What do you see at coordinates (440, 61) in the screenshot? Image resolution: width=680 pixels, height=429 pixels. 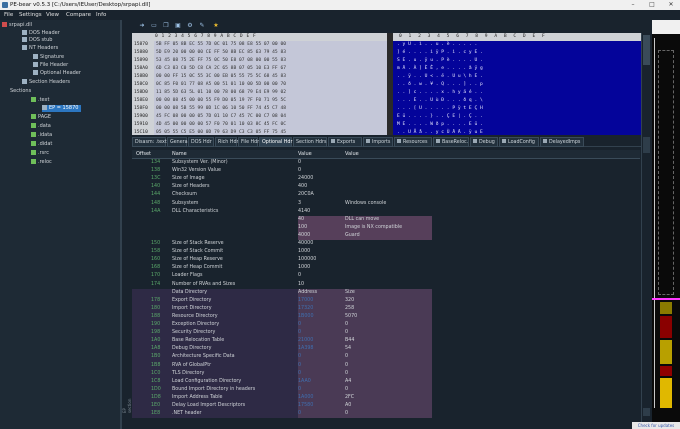 I see `ascii-row: S E . u . ÿ u . P è . . . . U .` at bounding box center [440, 61].